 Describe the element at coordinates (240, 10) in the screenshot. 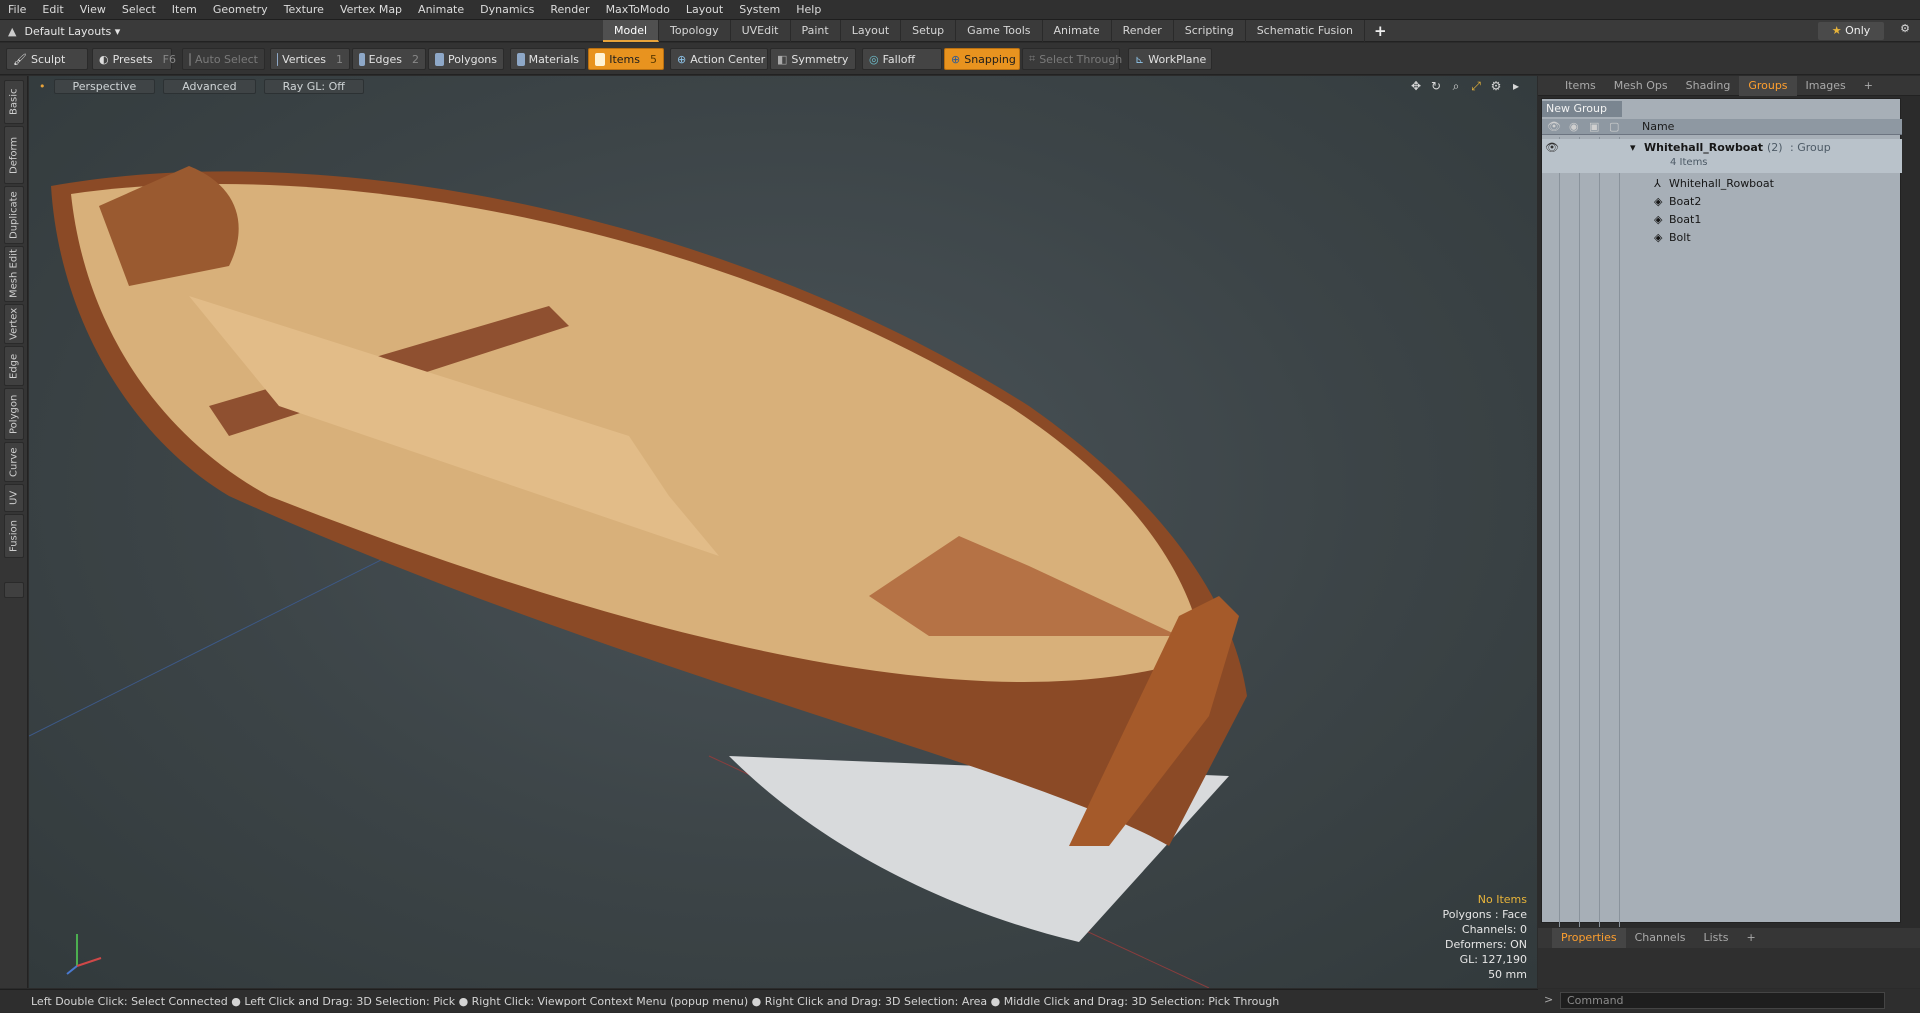

I see `menu-item-geometry: Geometry` at that location.